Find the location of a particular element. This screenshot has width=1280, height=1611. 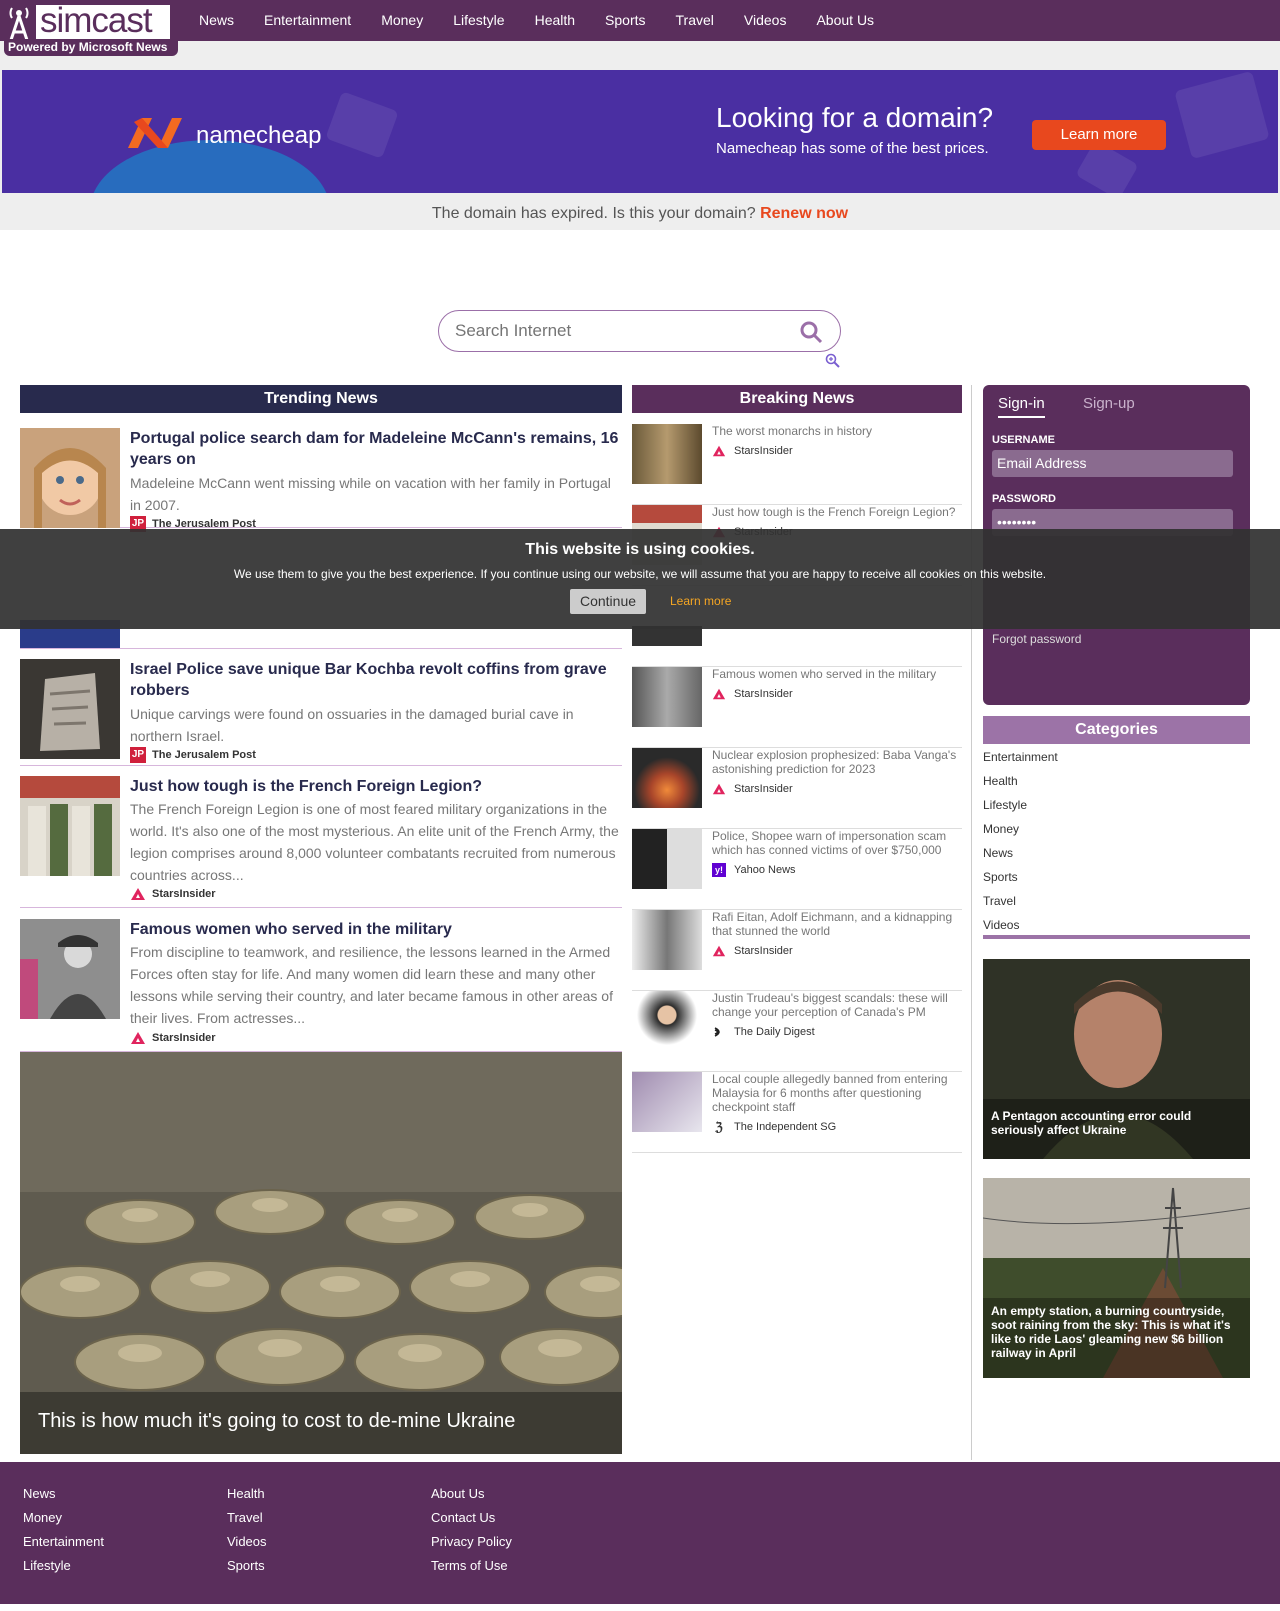

footer-link: Videos is located at coordinates (247, 1546).